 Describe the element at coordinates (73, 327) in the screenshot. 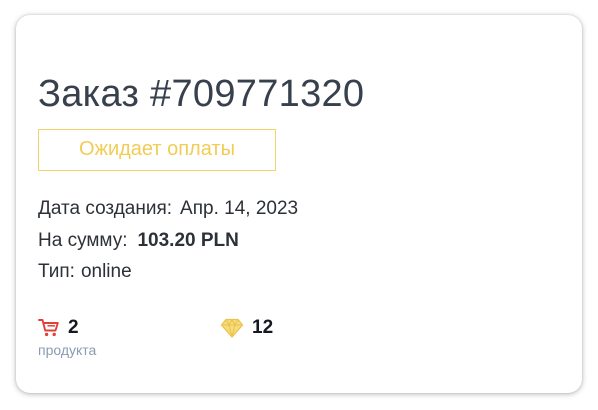

I see `products-count: 2` at that location.